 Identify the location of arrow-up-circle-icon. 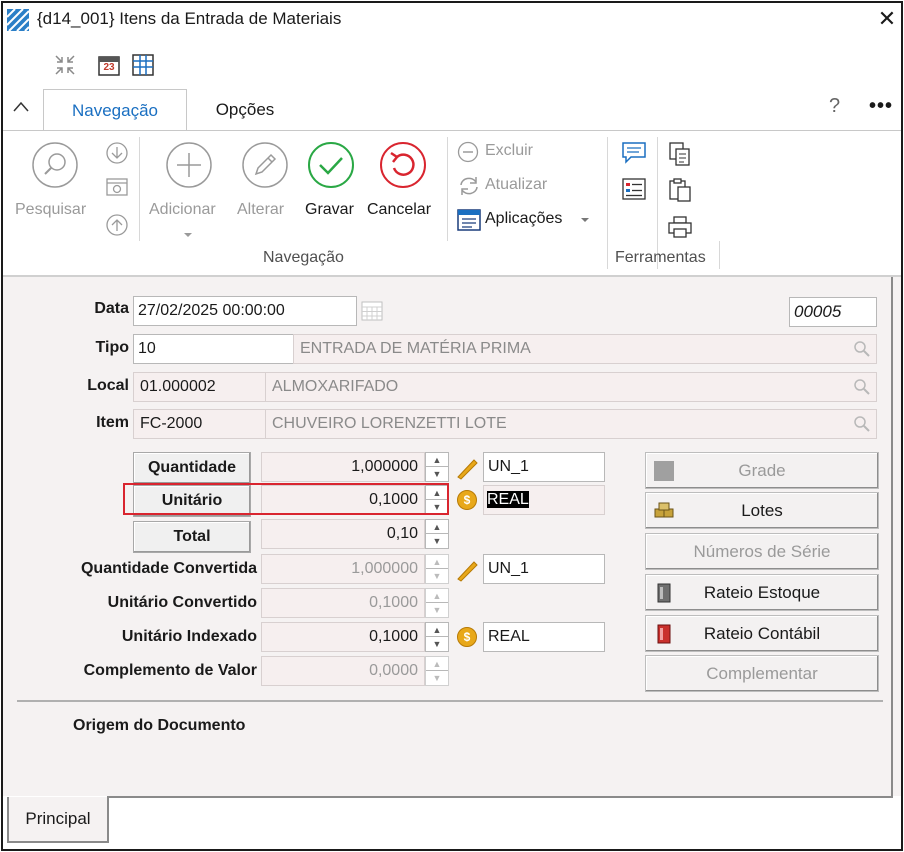
(117, 225).